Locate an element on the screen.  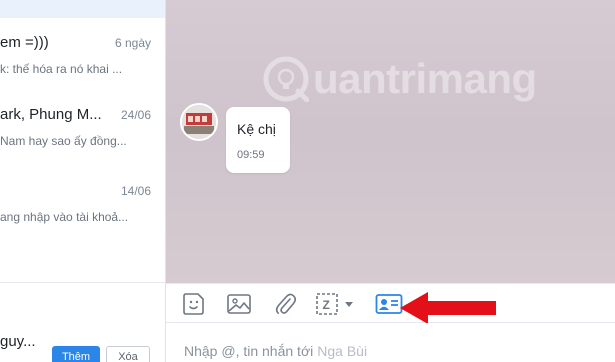
message-input: Nhập @, tin nhắn tới Nga Bùi is located at coordinates (275, 351).